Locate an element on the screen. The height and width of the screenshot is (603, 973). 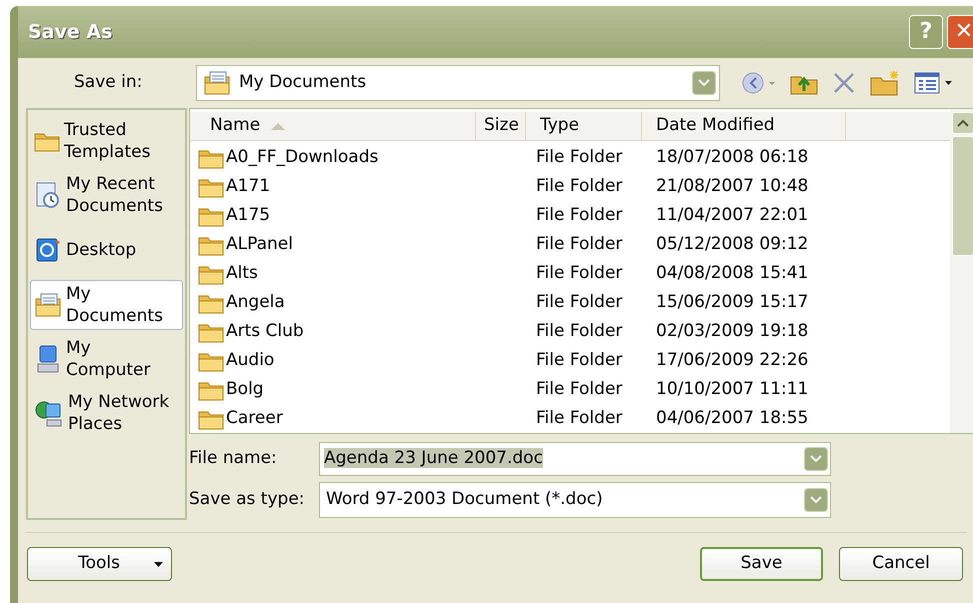
scrollbar is located at coordinates (961, 271).